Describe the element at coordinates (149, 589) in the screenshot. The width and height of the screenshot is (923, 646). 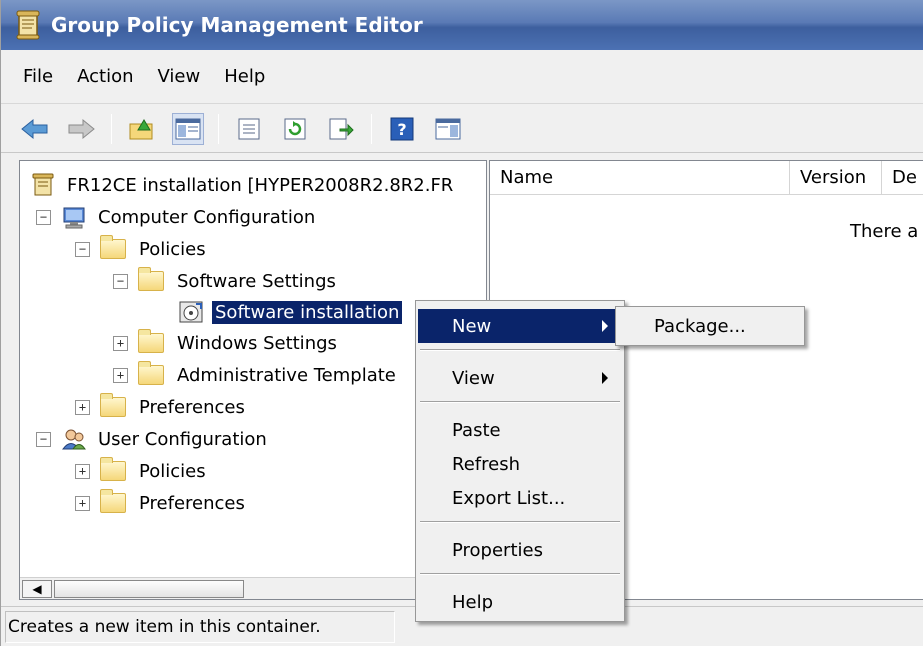
I see `scroll-thumb` at that location.